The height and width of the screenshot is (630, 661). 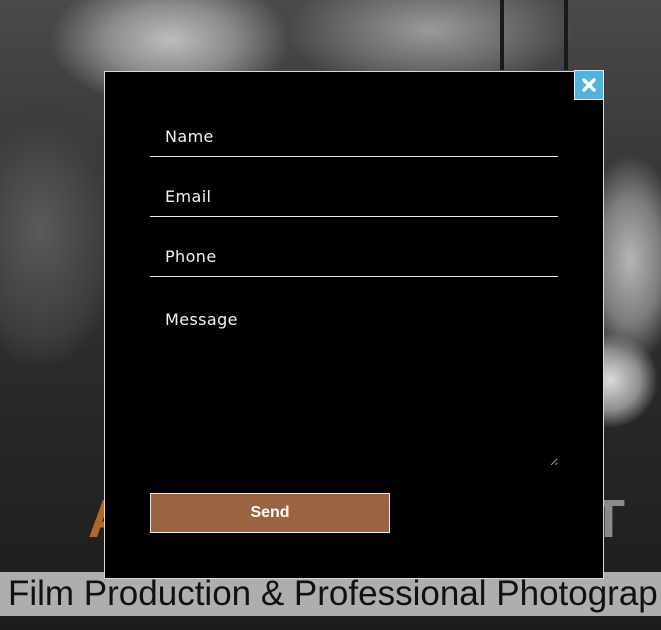 I want to click on tagline: Film Production & Professional Photograp, so click(x=333, y=593).